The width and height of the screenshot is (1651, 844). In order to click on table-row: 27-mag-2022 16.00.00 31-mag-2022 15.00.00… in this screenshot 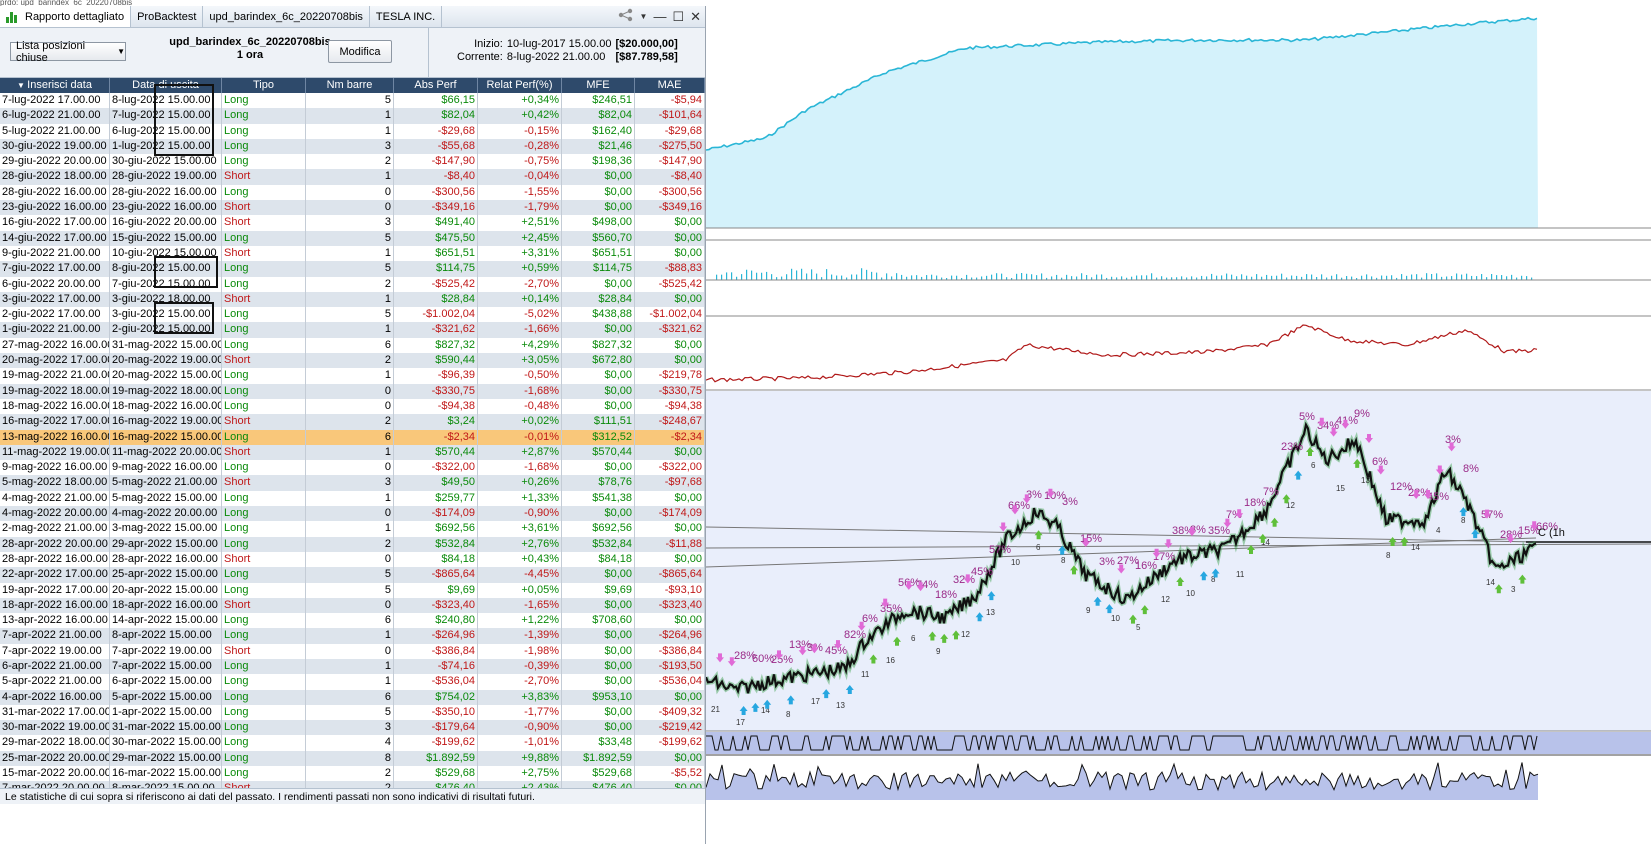, I will do `click(352, 345)`.